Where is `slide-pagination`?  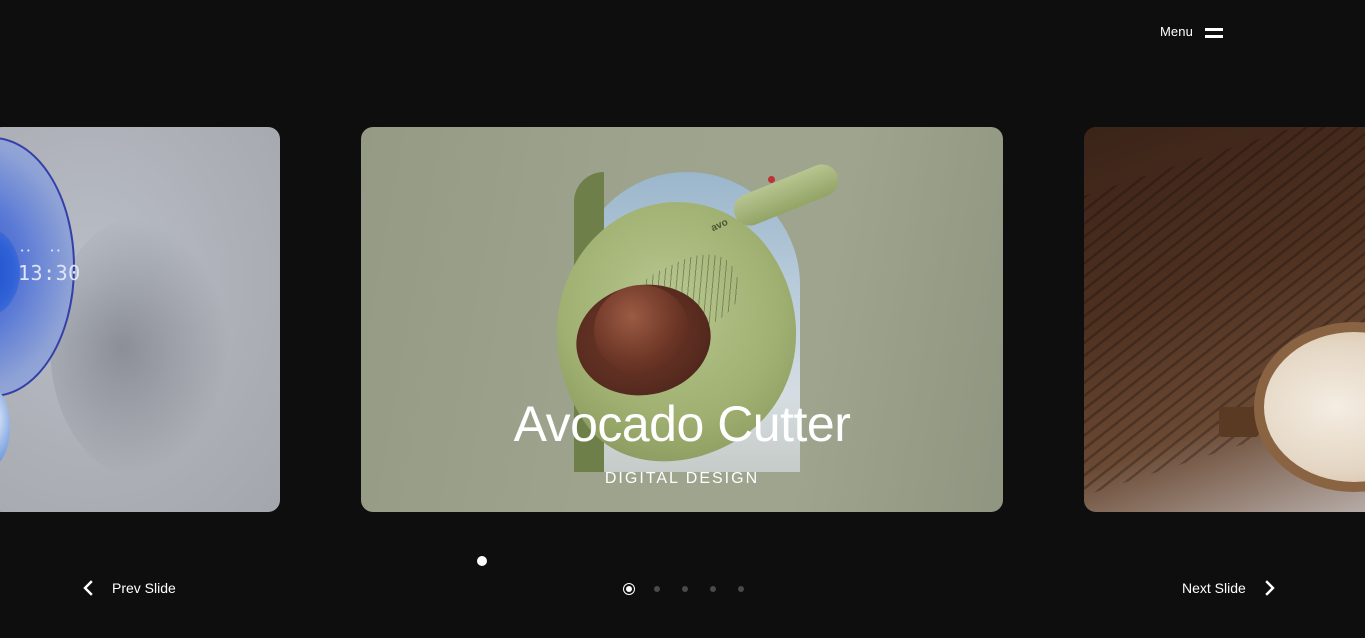
slide-pagination is located at coordinates (685, 589).